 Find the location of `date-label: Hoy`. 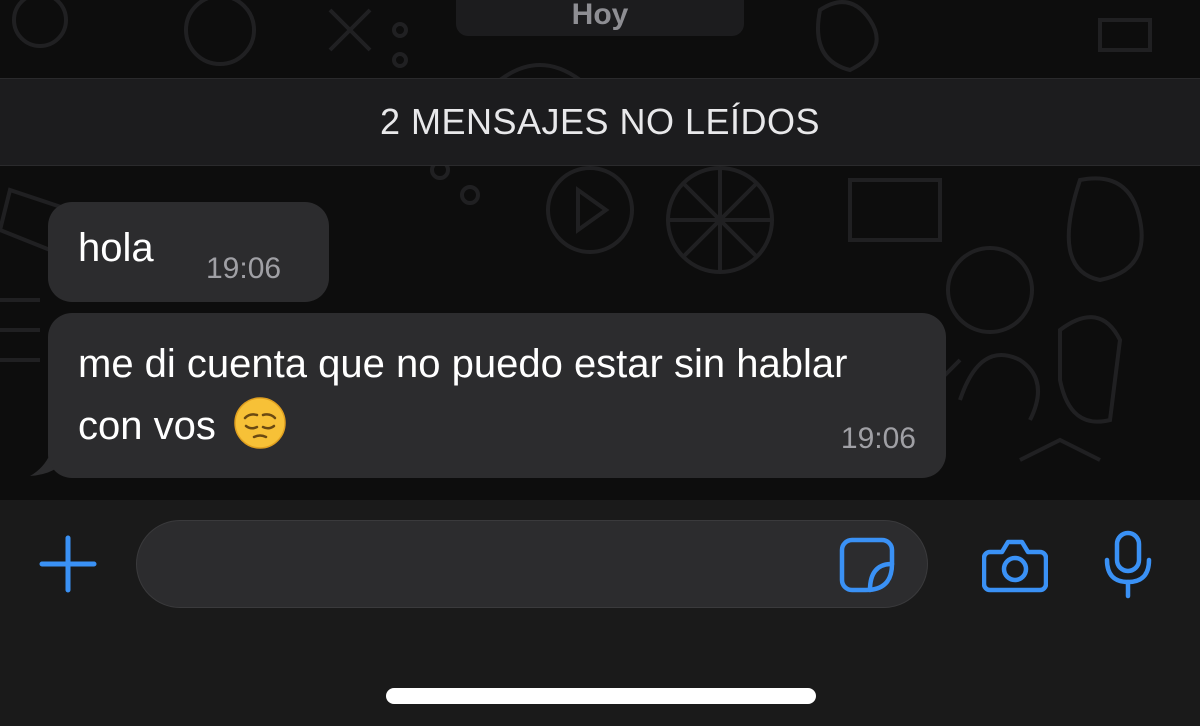

date-label: Hoy is located at coordinates (600, 15).